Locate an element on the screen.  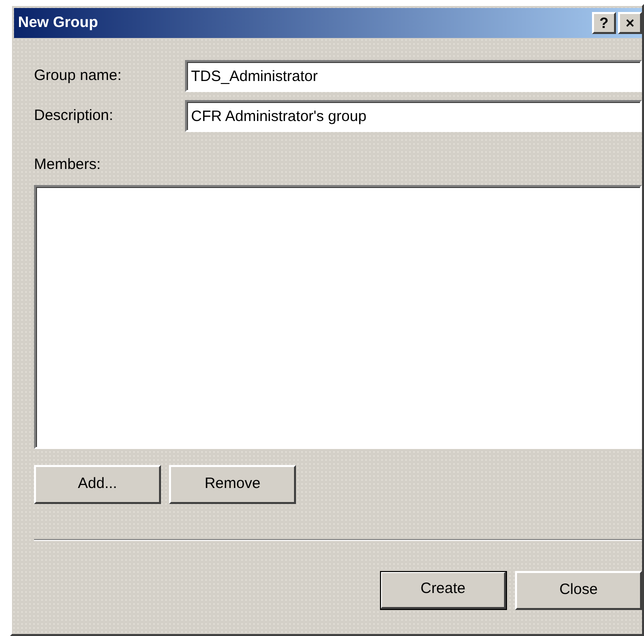
field-label: Description: is located at coordinates (74, 116).